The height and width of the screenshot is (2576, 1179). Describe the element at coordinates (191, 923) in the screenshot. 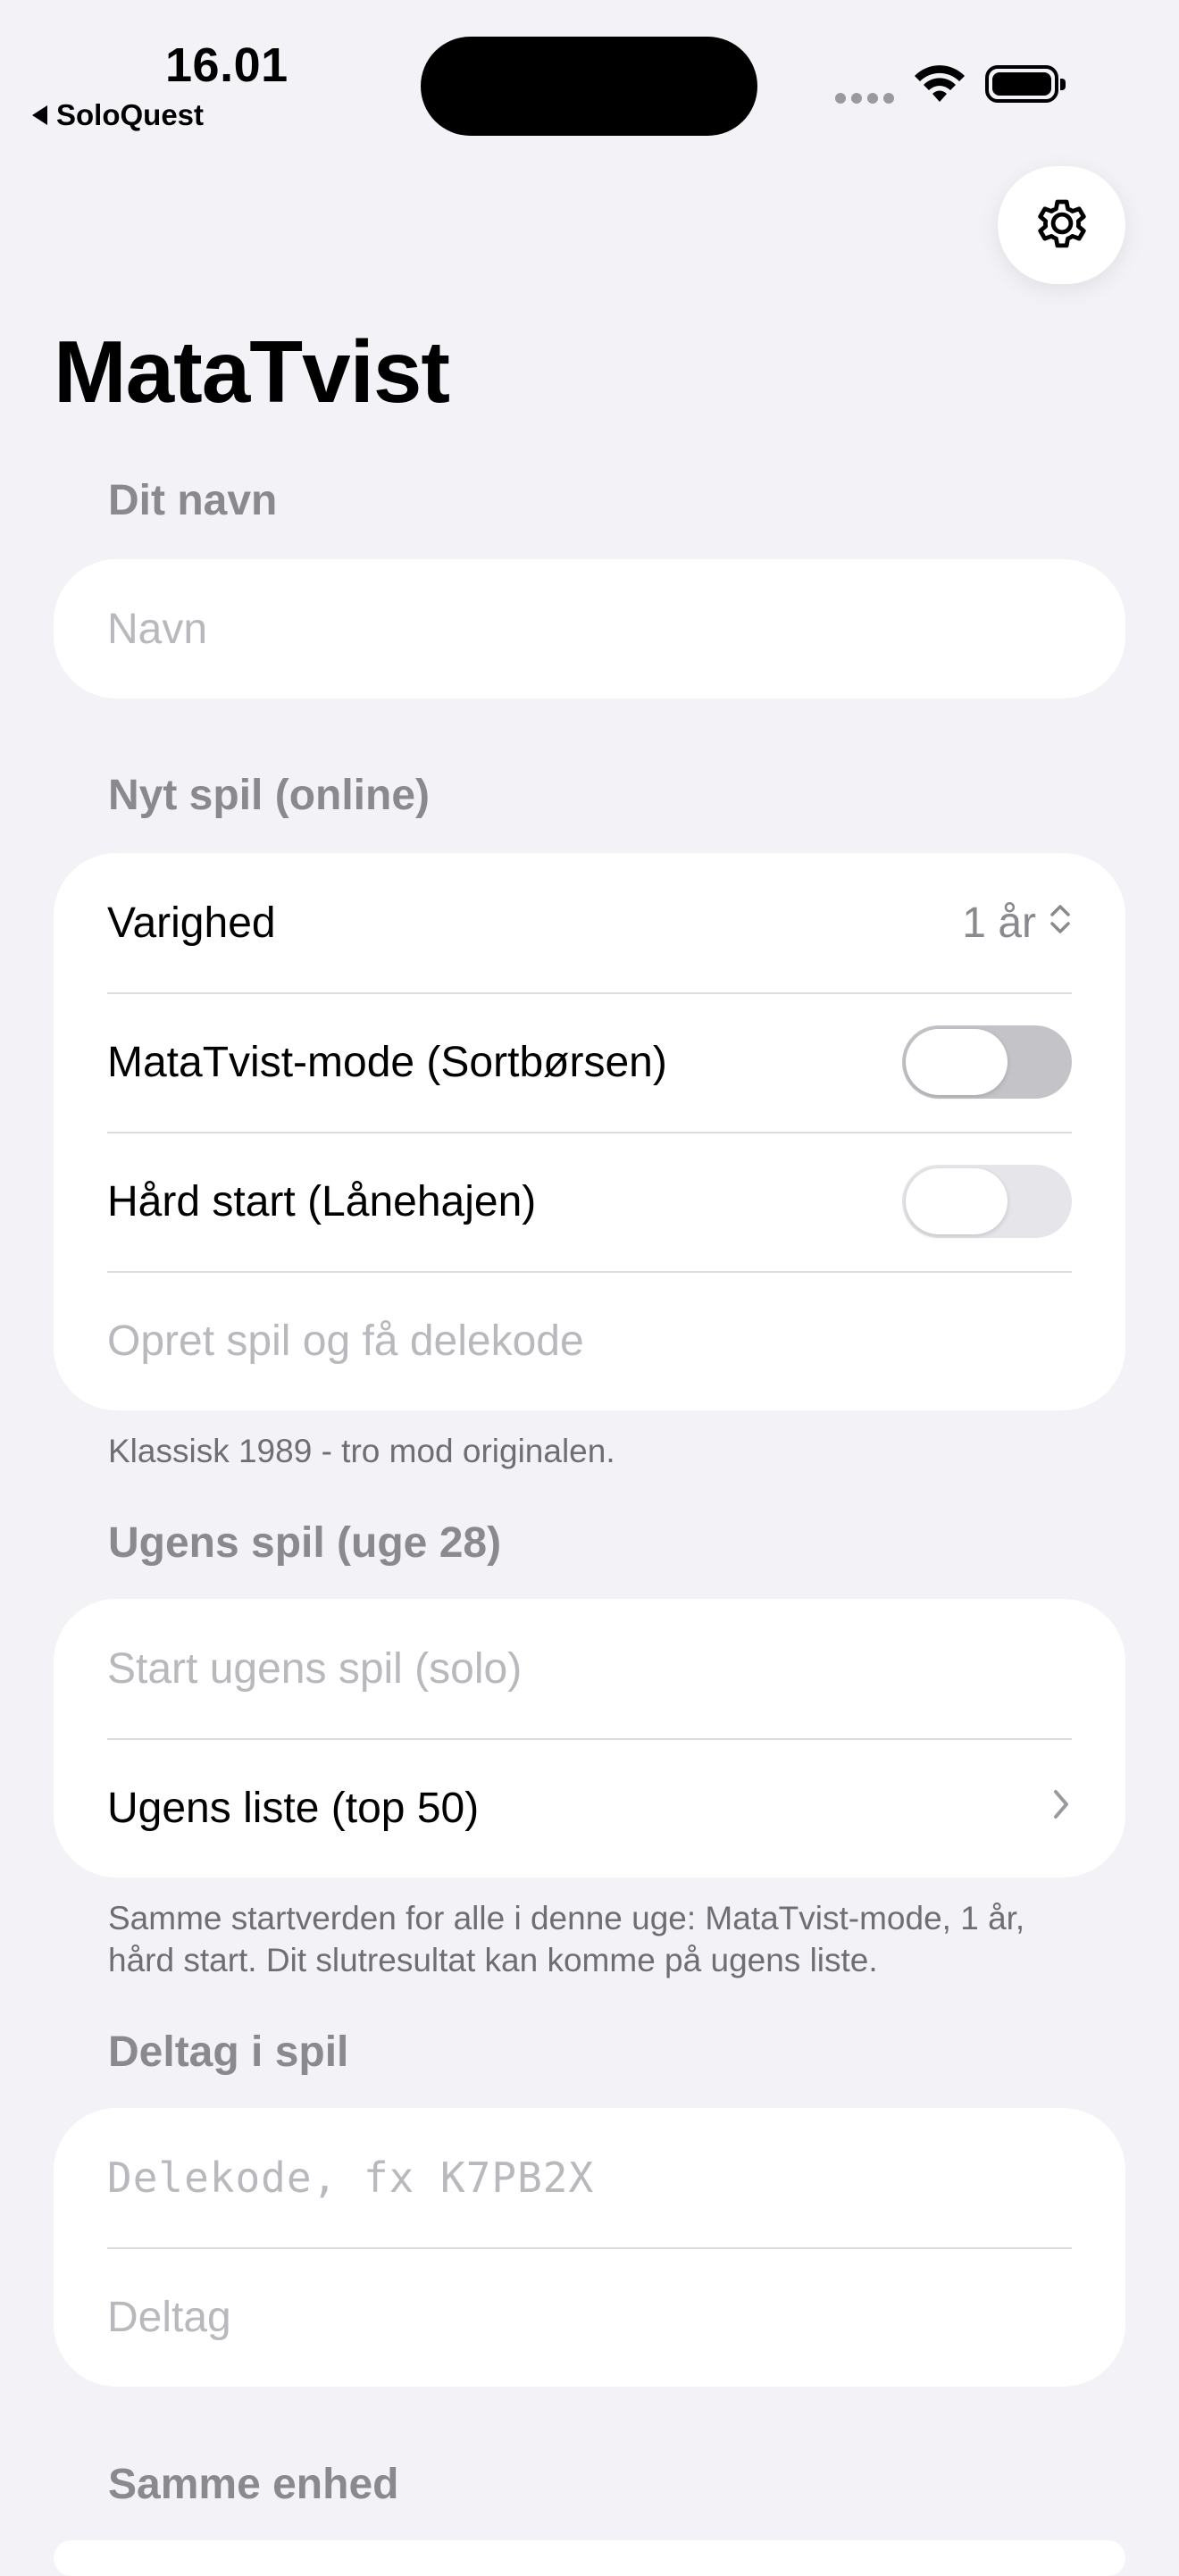

I see `duration-label: Varighed` at that location.